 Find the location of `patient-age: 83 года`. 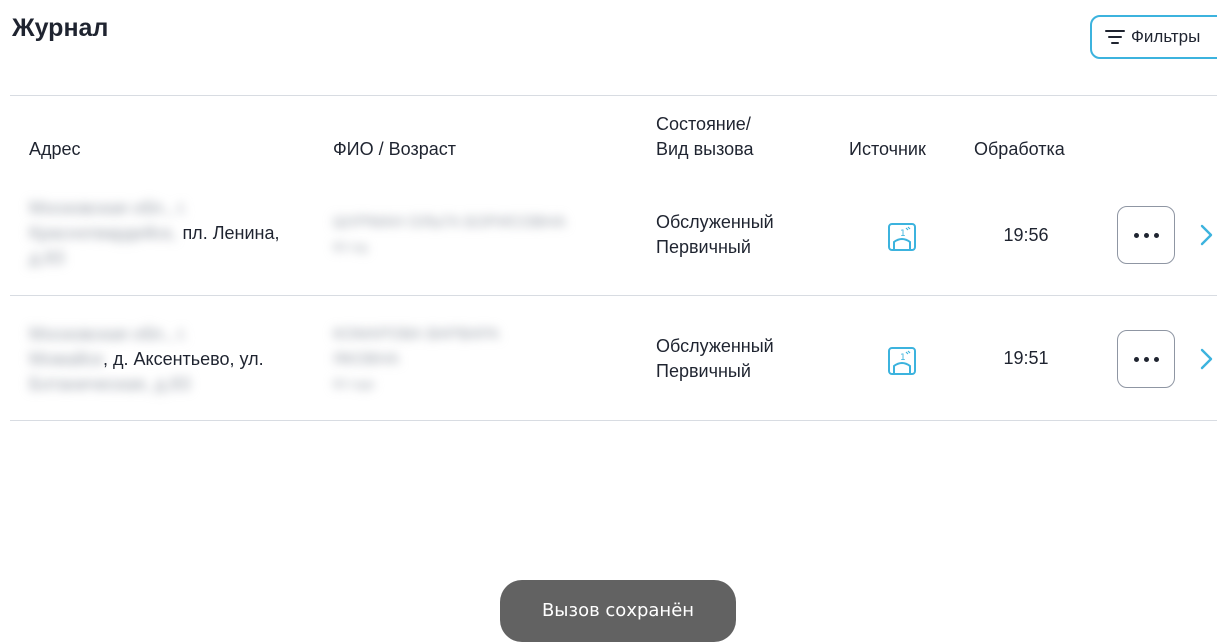

patient-age: 83 года is located at coordinates (353, 384).